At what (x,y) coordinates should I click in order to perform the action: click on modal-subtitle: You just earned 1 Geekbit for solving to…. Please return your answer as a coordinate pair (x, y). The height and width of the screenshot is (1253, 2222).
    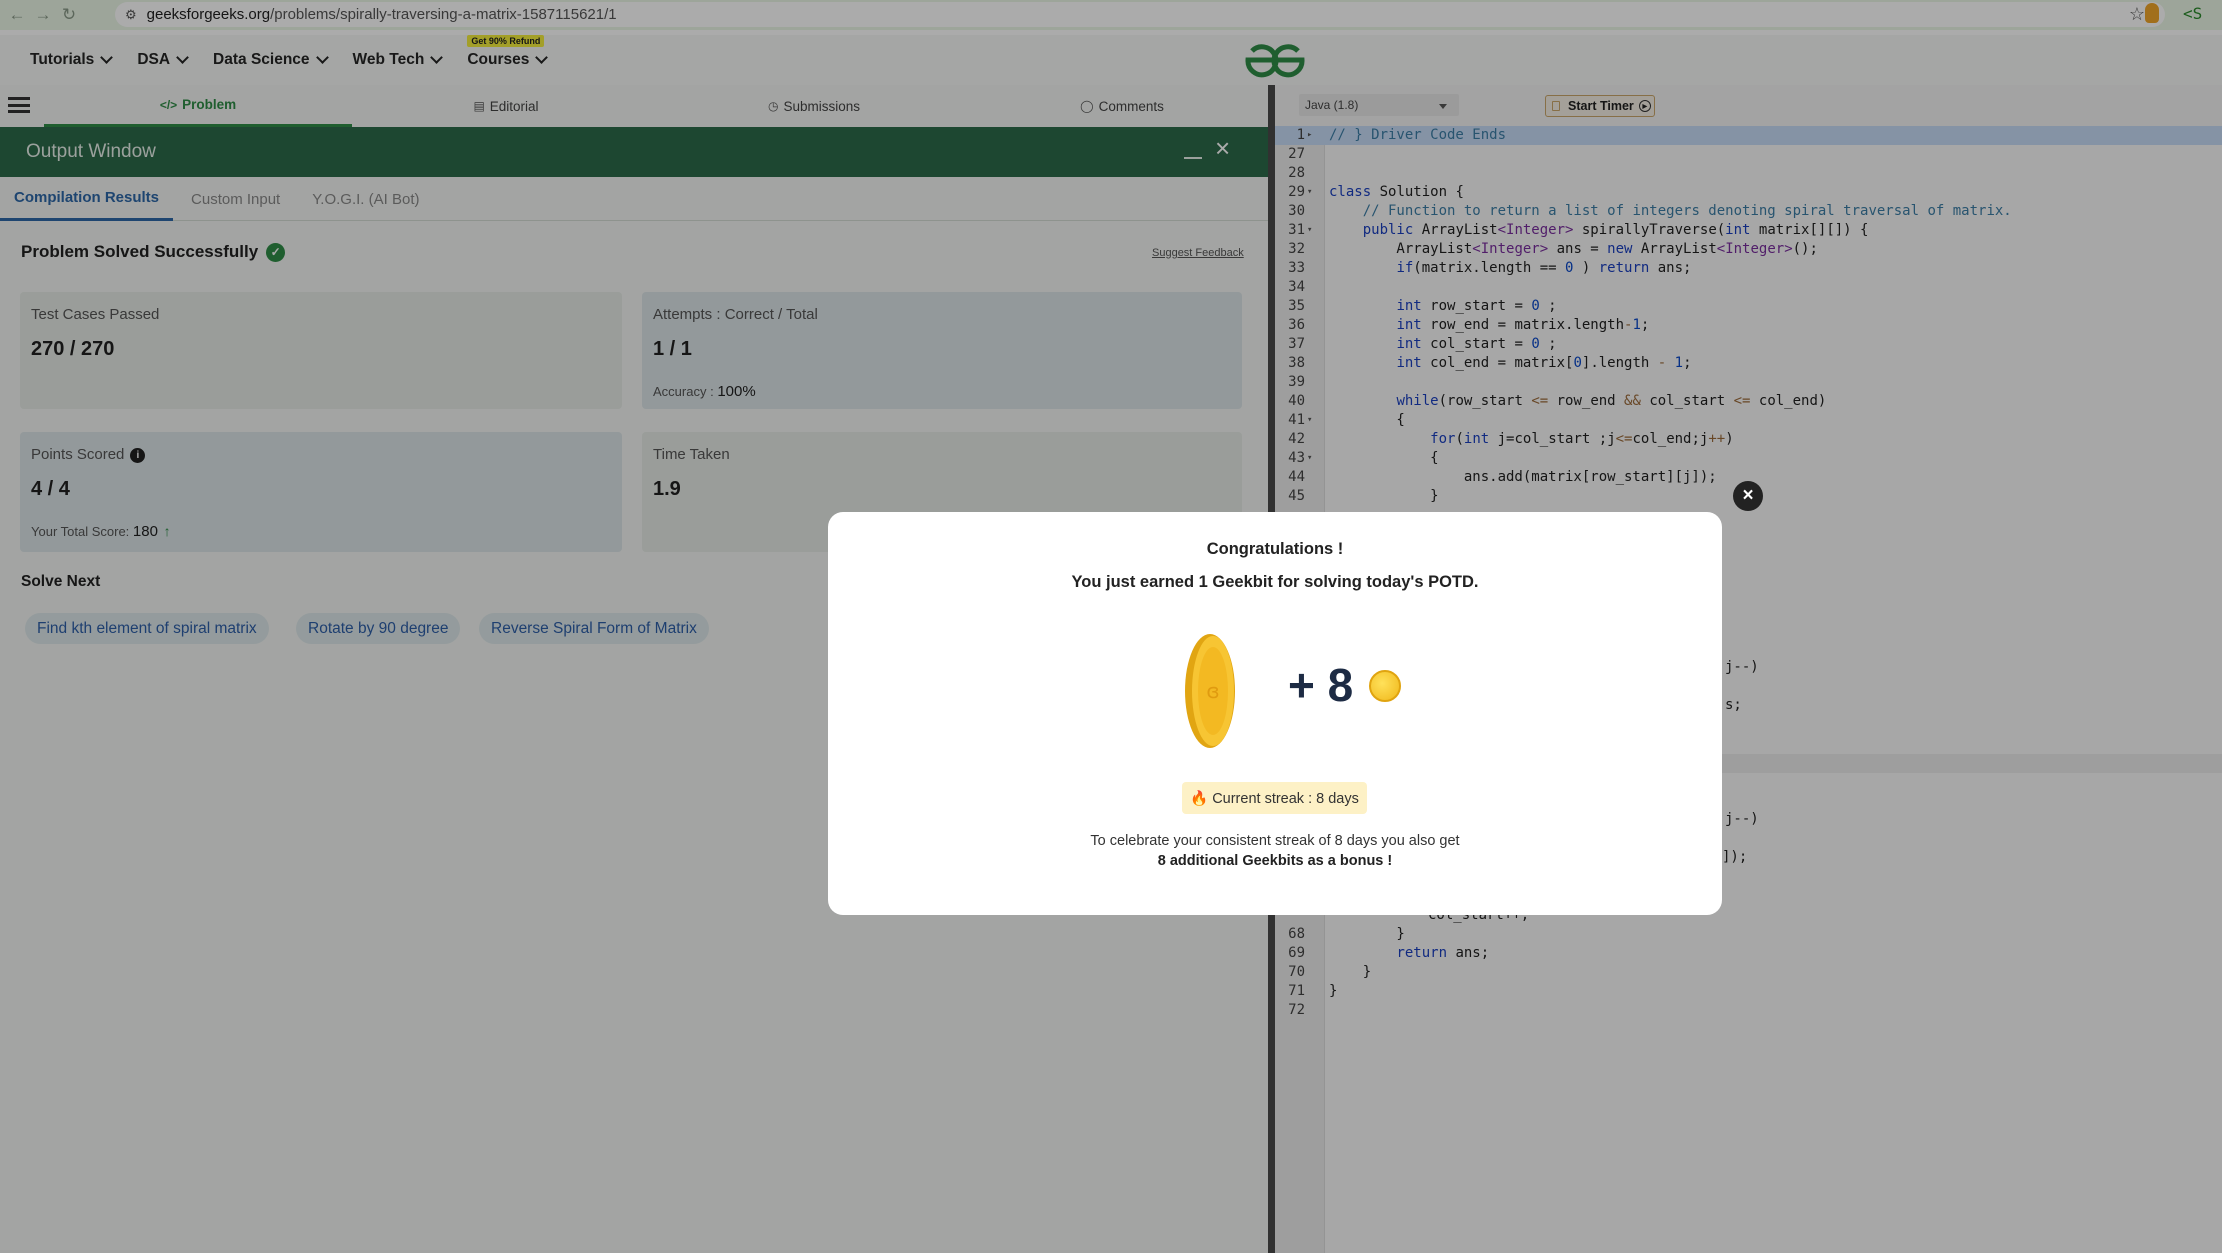
    Looking at the image, I should click on (1275, 582).